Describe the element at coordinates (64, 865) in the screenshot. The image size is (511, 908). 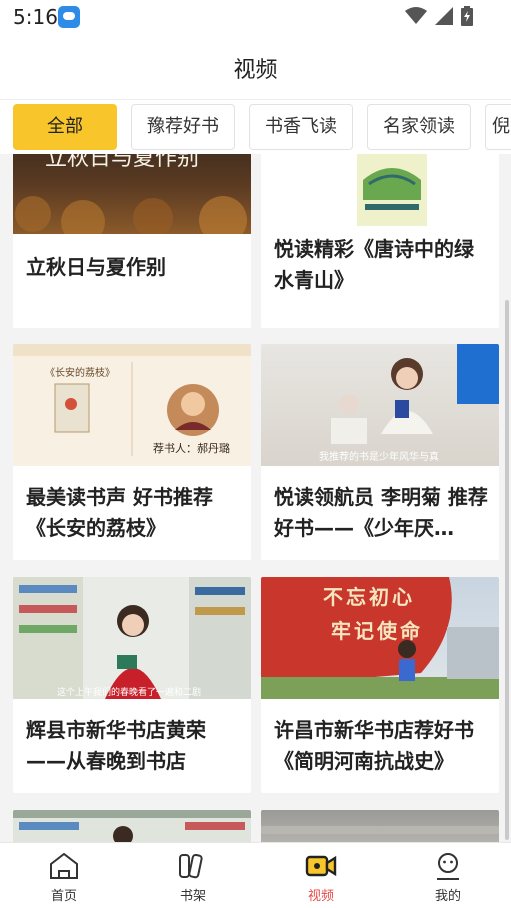
I see `home-icon` at that location.